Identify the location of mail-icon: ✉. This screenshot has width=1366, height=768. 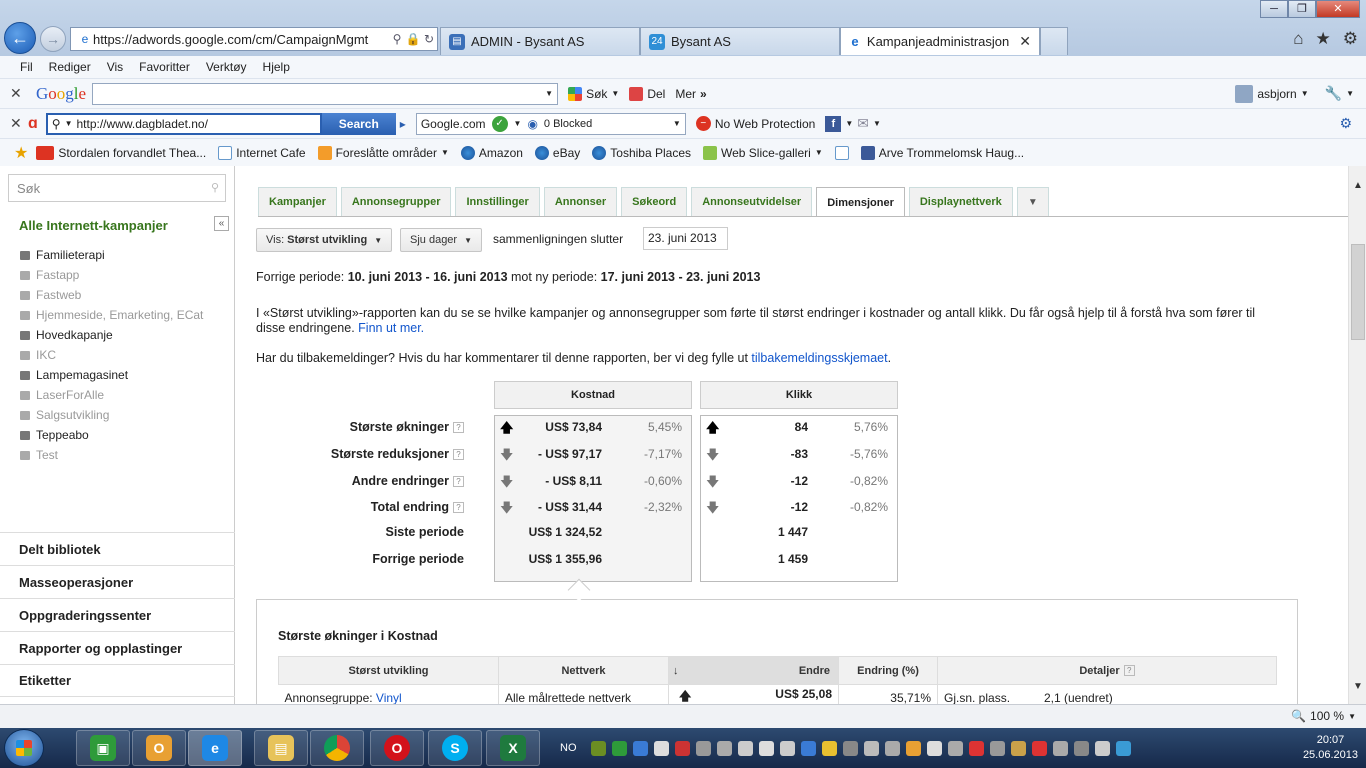
(863, 123).